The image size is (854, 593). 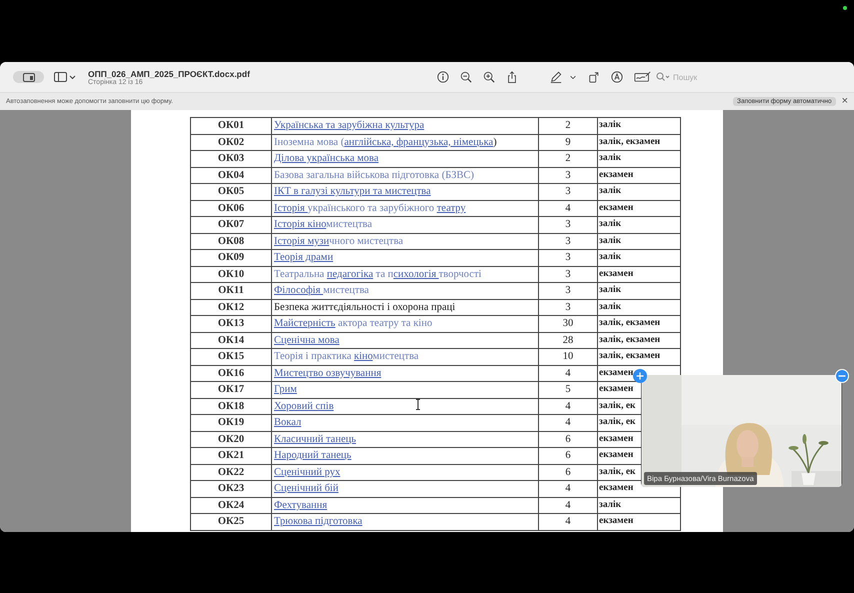 What do you see at coordinates (405, 472) in the screenshot?
I see `course-name: Сценічний рух` at bounding box center [405, 472].